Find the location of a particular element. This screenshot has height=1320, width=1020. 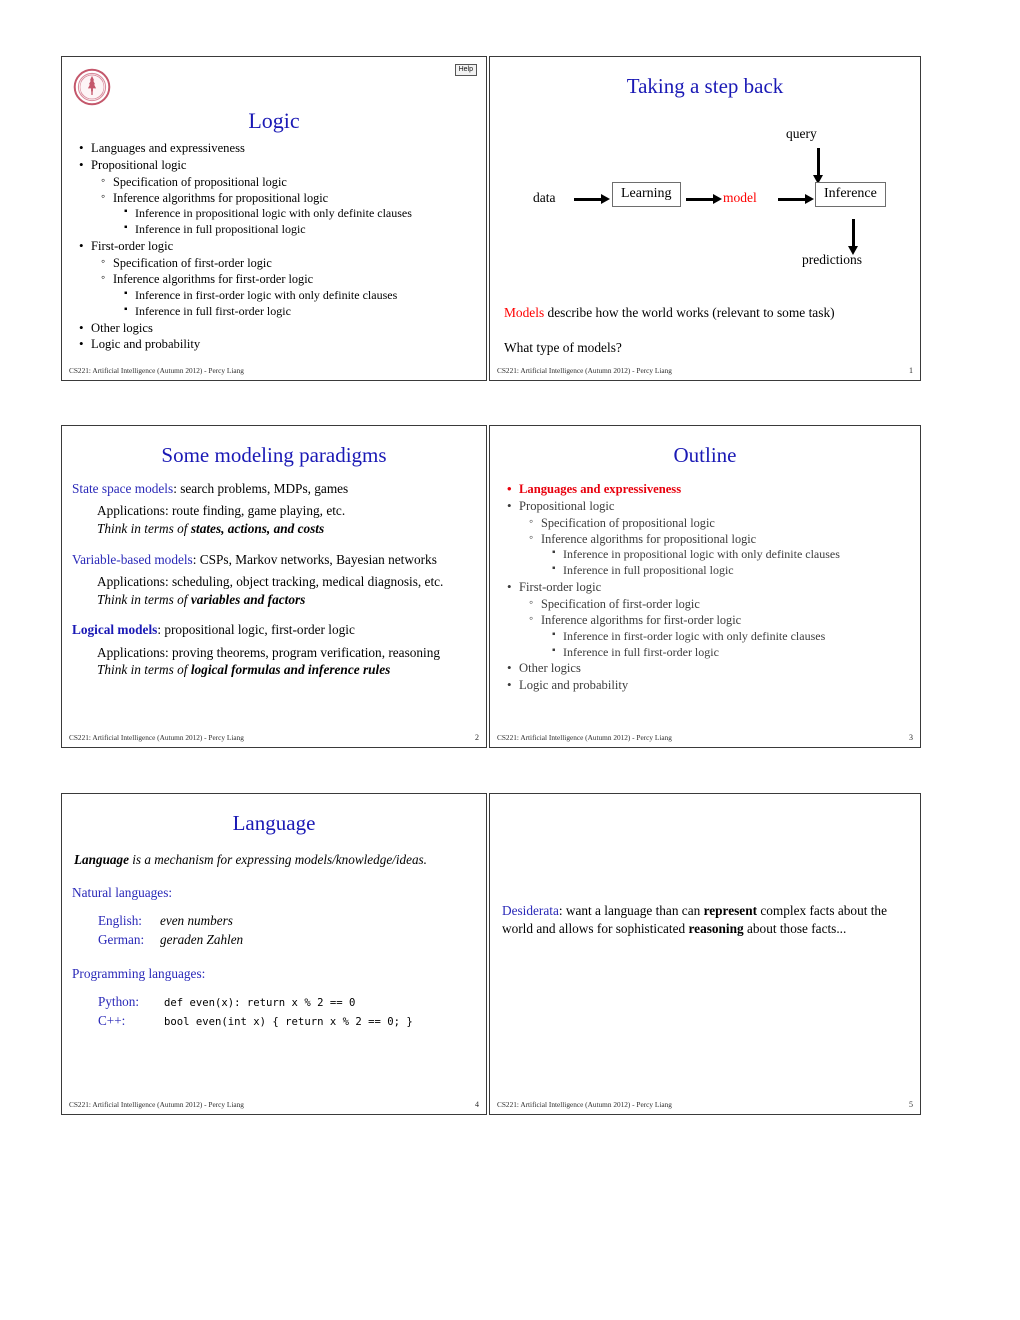

code-snippet: def even(x): return x % 2 == 0 is located at coordinates (260, 1003).